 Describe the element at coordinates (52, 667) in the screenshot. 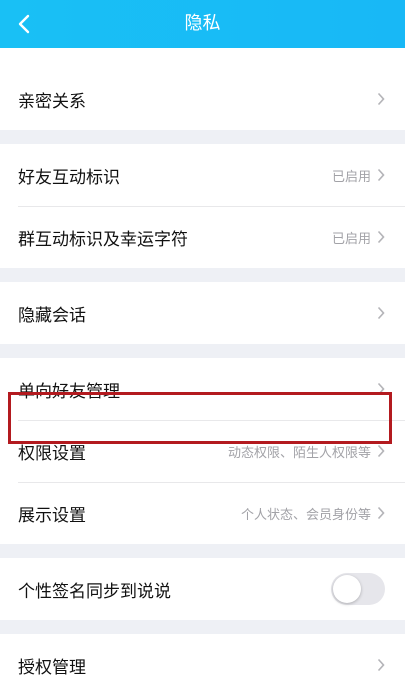

I see `row-label: 授权管理` at that location.